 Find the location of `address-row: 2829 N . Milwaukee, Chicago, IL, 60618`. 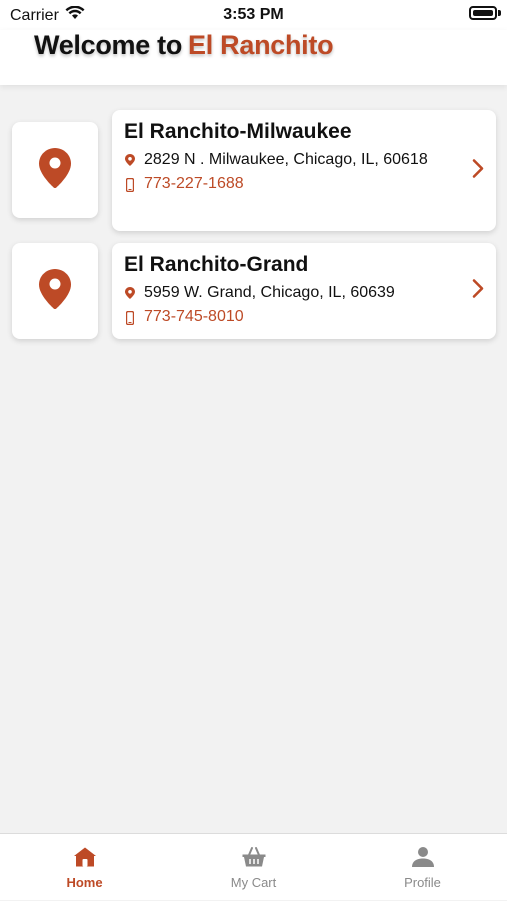

address-row: 2829 N . Milwaukee, Chicago, IL, 60618 is located at coordinates (304, 160).